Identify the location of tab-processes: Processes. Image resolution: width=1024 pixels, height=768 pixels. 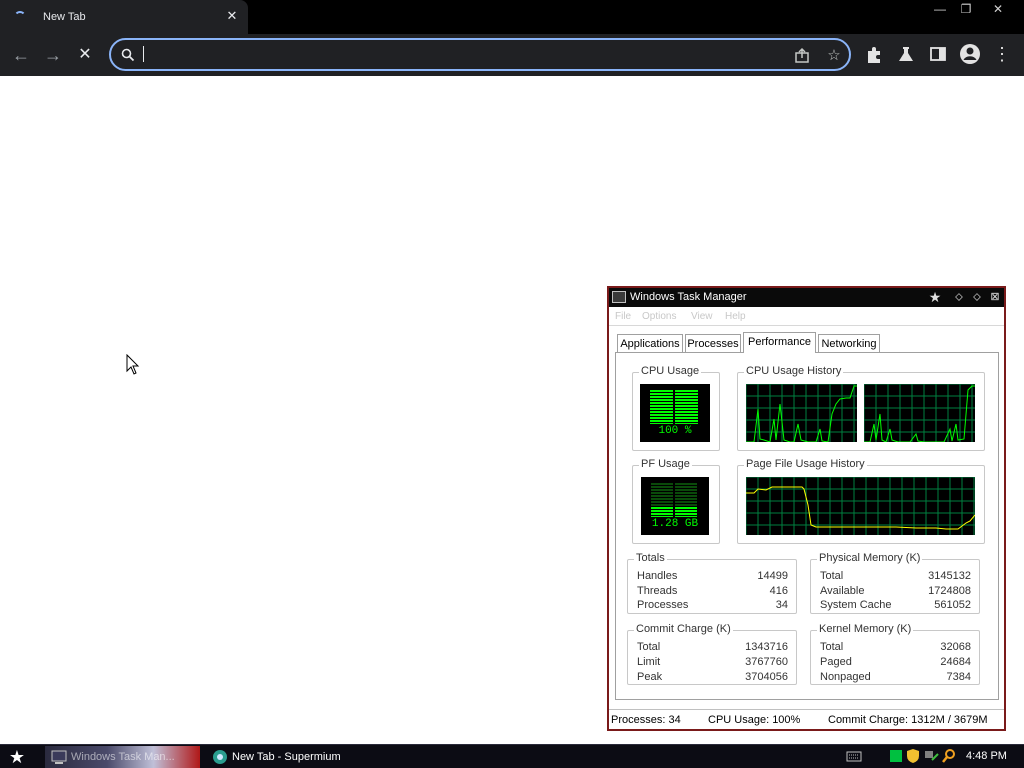
(713, 343).